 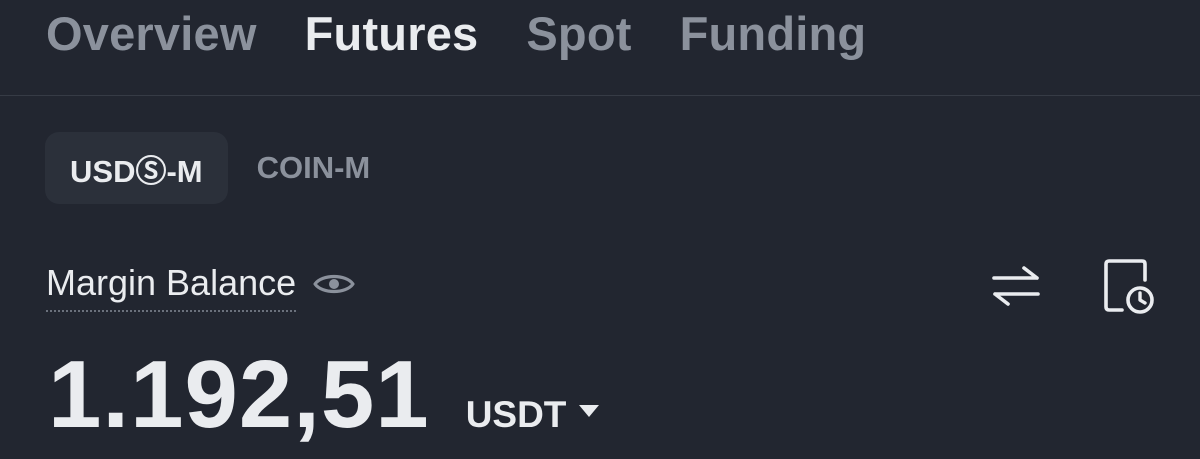 What do you see at coordinates (600, 95) in the screenshot?
I see `tab-divider` at bounding box center [600, 95].